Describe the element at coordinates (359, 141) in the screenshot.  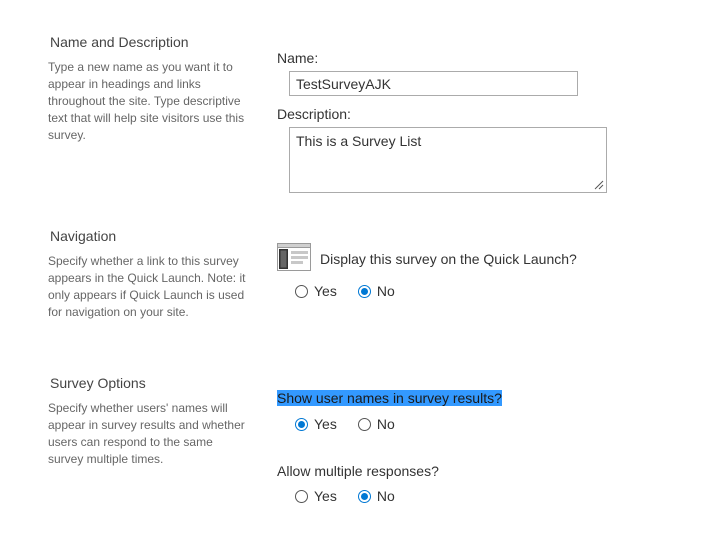
I see `description-text: This is a Survey List` at that location.